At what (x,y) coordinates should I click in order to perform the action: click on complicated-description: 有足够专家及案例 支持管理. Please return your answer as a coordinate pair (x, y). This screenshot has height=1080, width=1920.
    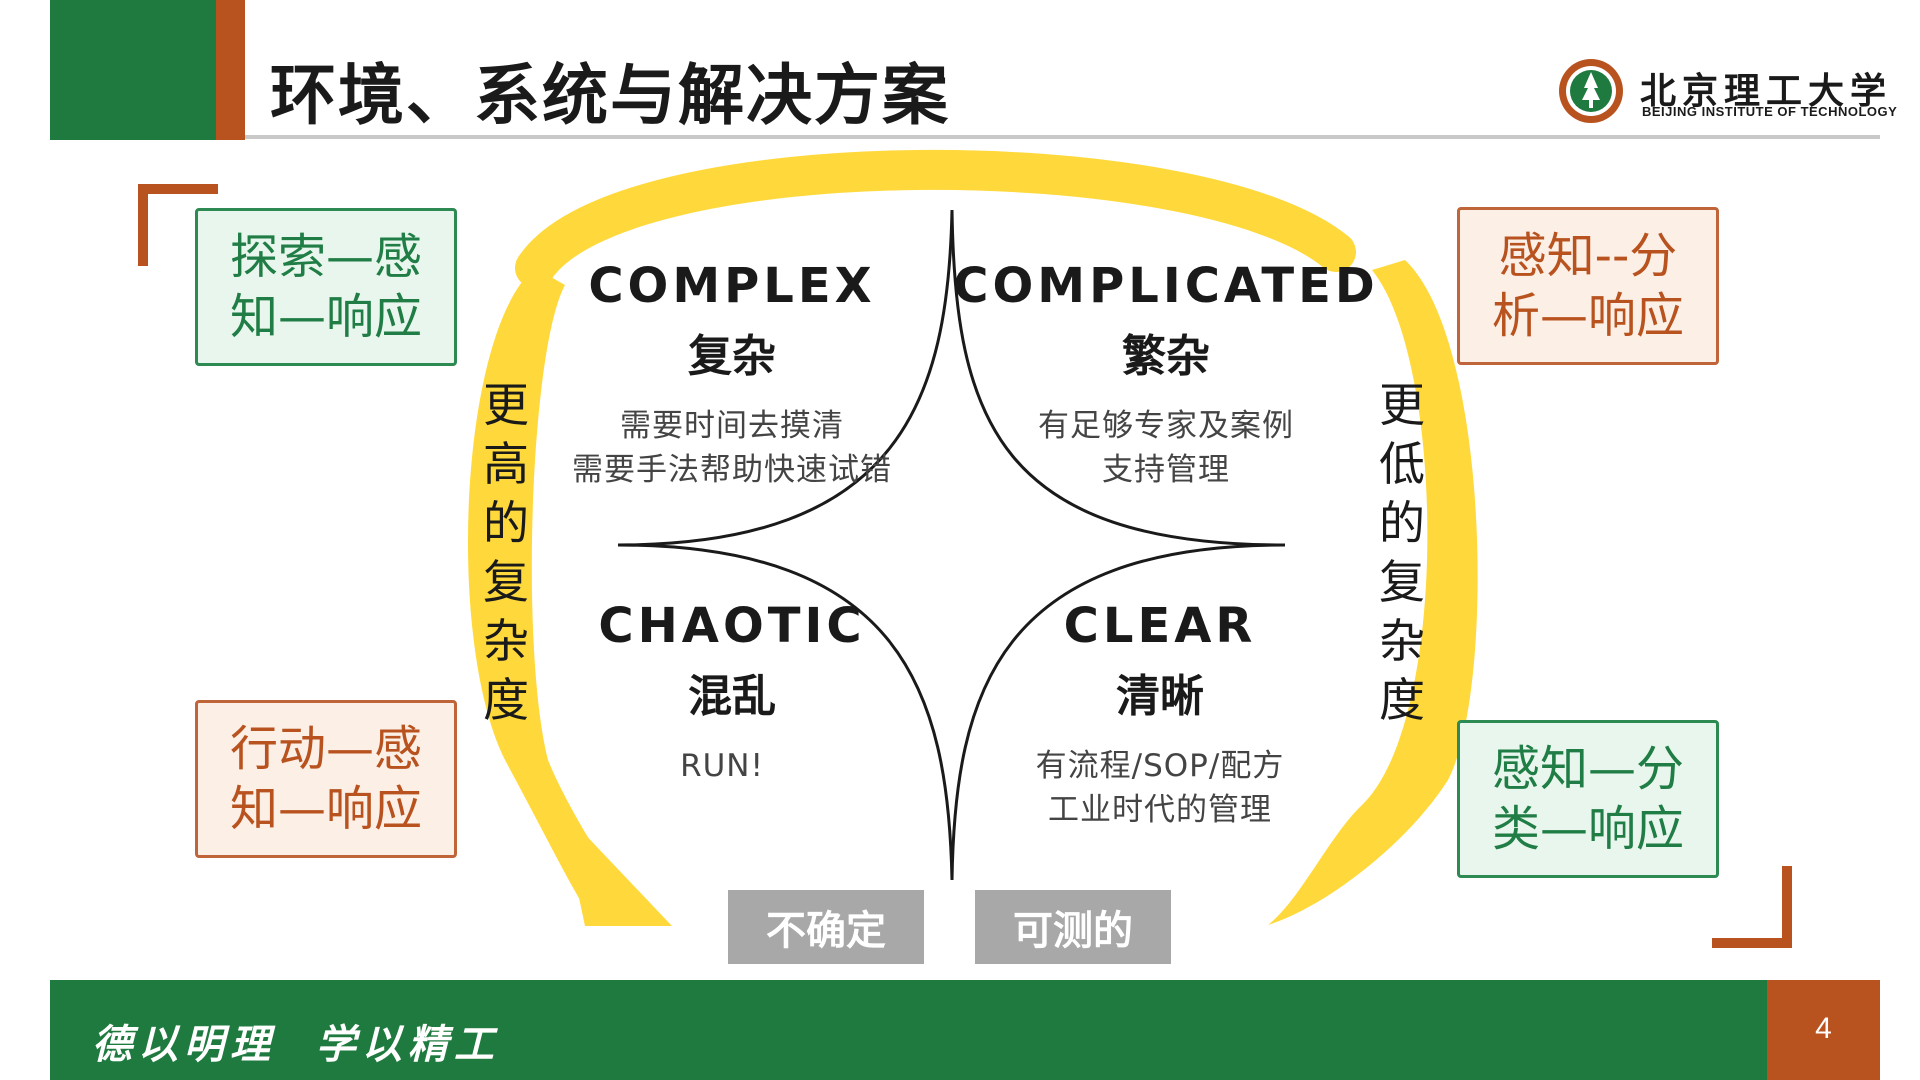
    Looking at the image, I should click on (1166, 448).